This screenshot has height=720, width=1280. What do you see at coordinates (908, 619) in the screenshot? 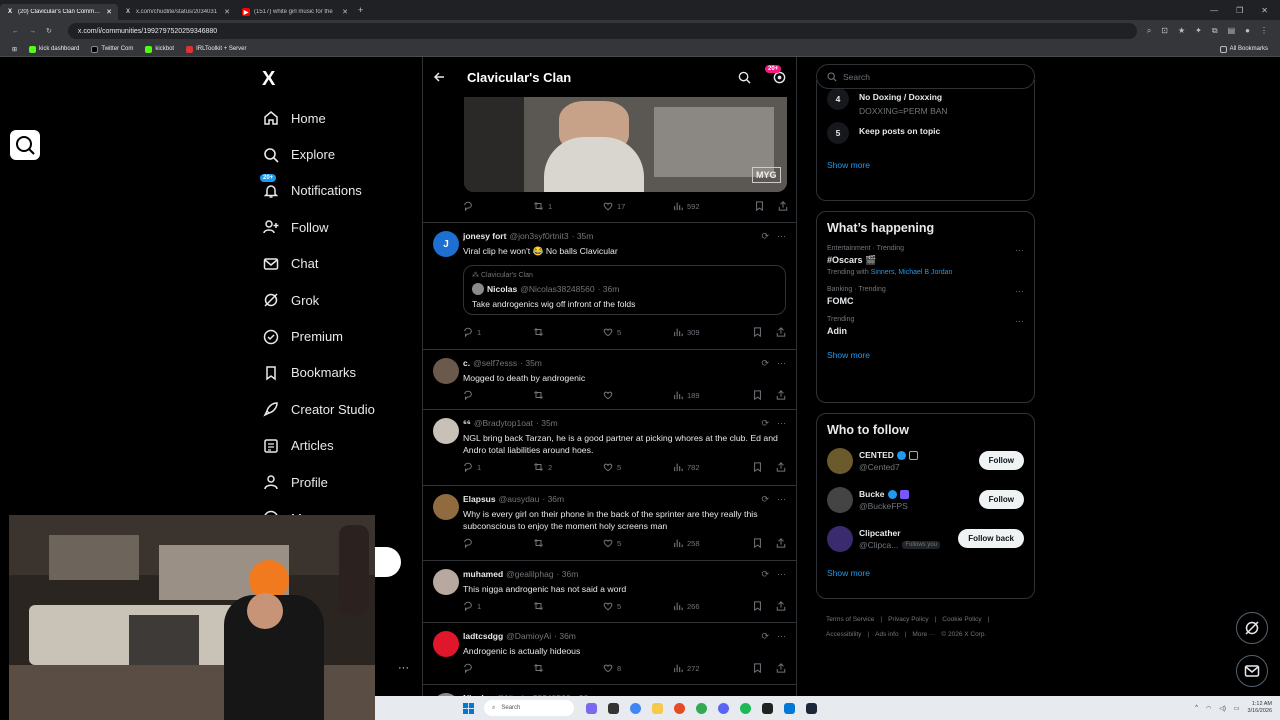
I see `footer-link: Privacy Policy` at bounding box center [908, 619].